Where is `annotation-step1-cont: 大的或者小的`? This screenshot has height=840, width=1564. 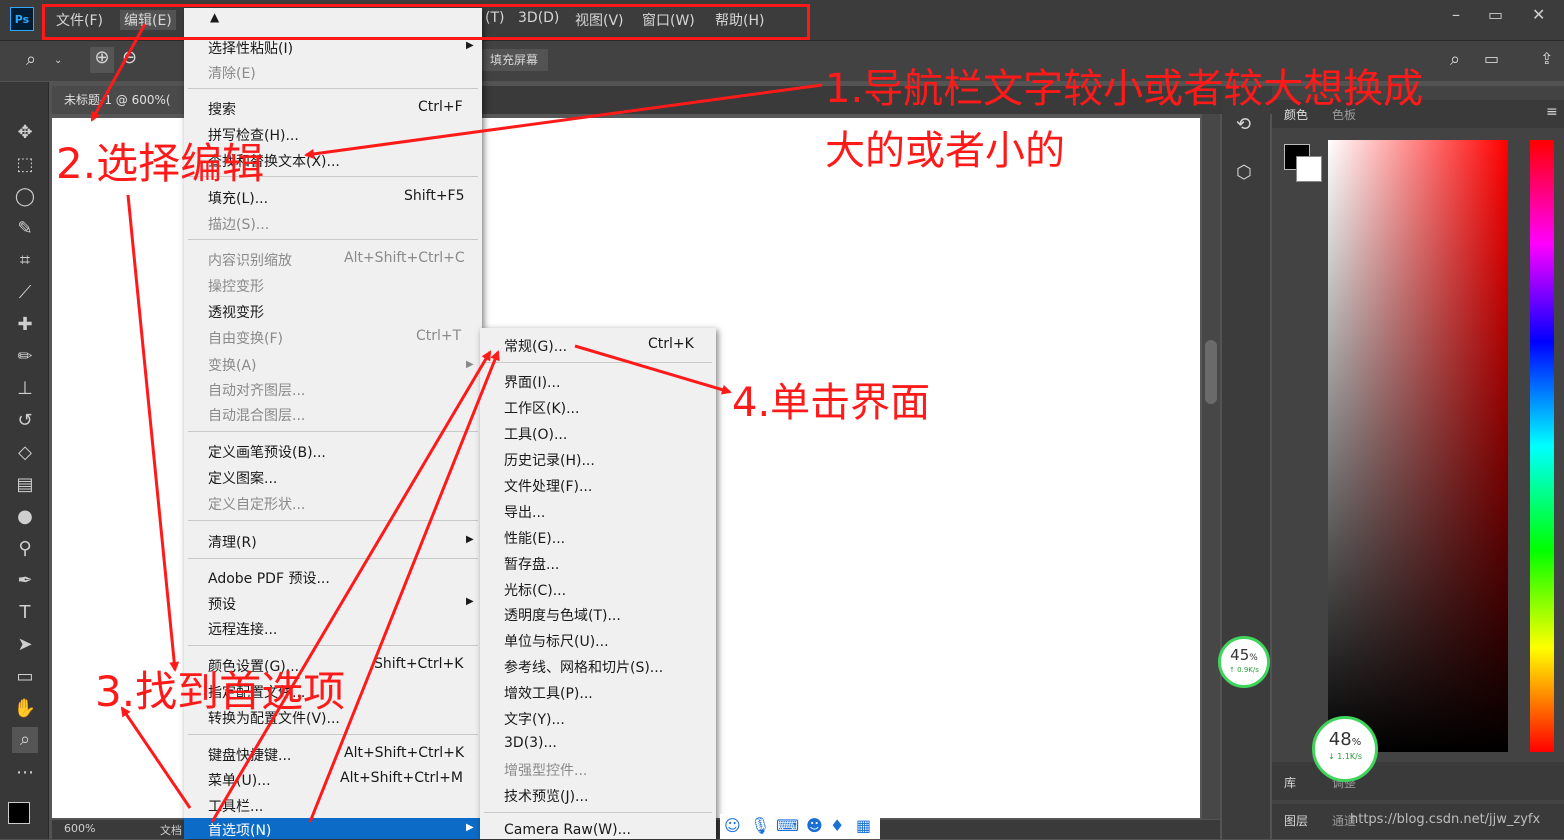 annotation-step1-cont: 大的或者小的 is located at coordinates (945, 151).